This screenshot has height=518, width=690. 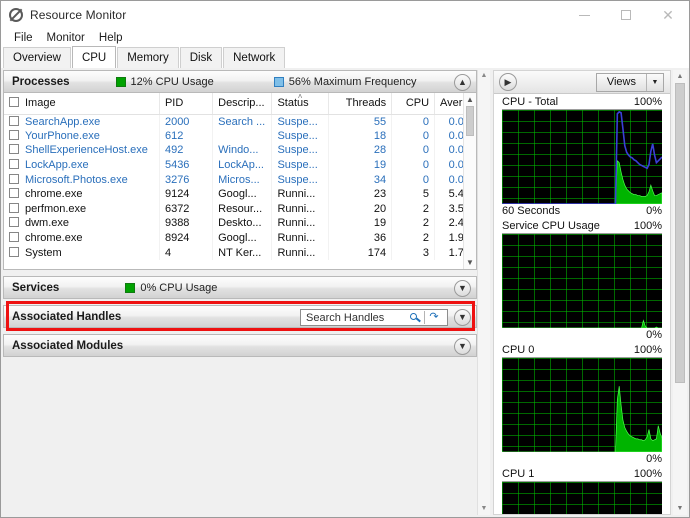 I want to click on table-row: System 4 NT Ker... Runni... 174 3 1.73, so click(x=240, y=252).